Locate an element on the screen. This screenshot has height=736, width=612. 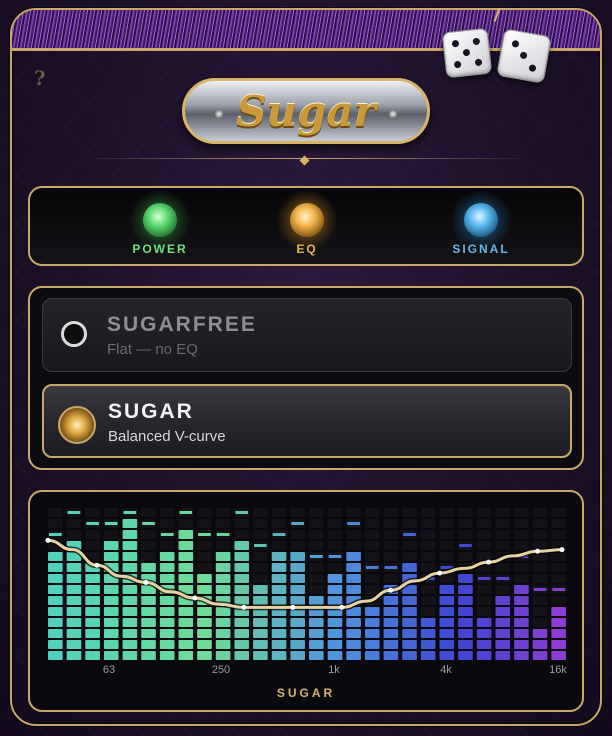
preset-name: SUGARFREE is located at coordinates (182, 324).